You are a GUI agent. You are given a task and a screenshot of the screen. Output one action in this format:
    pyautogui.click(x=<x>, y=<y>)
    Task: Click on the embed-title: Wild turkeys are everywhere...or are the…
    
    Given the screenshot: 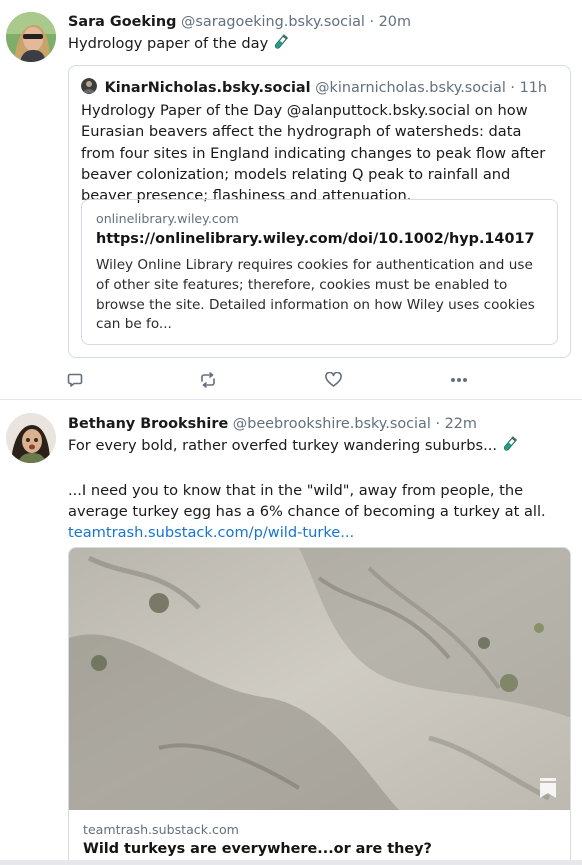 What is the action you would take?
    pyautogui.click(x=257, y=849)
    